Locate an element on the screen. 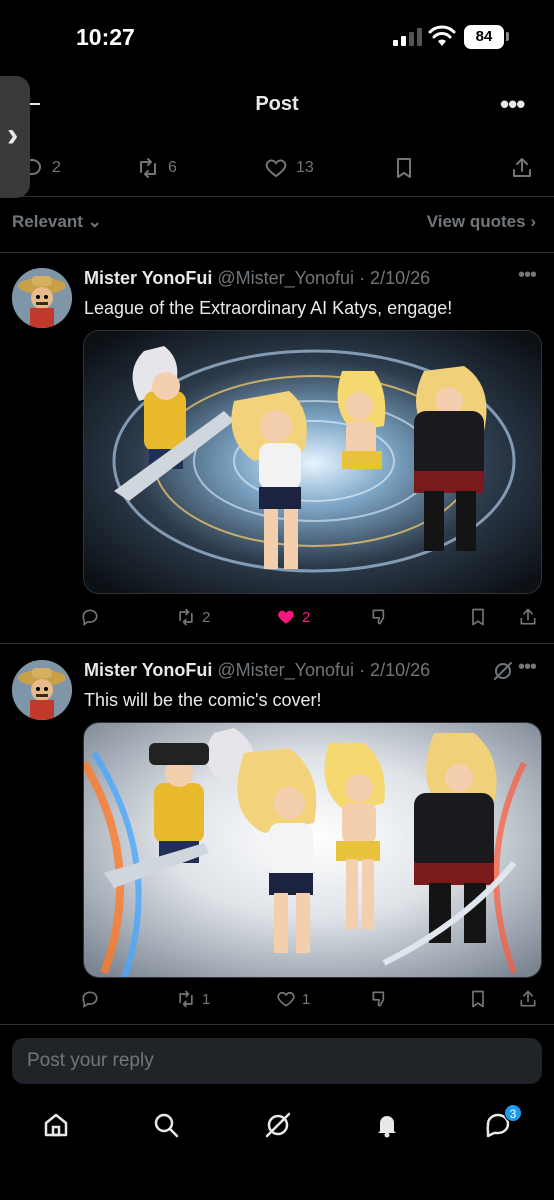 The height and width of the screenshot is (1200, 554). nav-notifications is located at coordinates (387, 1125).